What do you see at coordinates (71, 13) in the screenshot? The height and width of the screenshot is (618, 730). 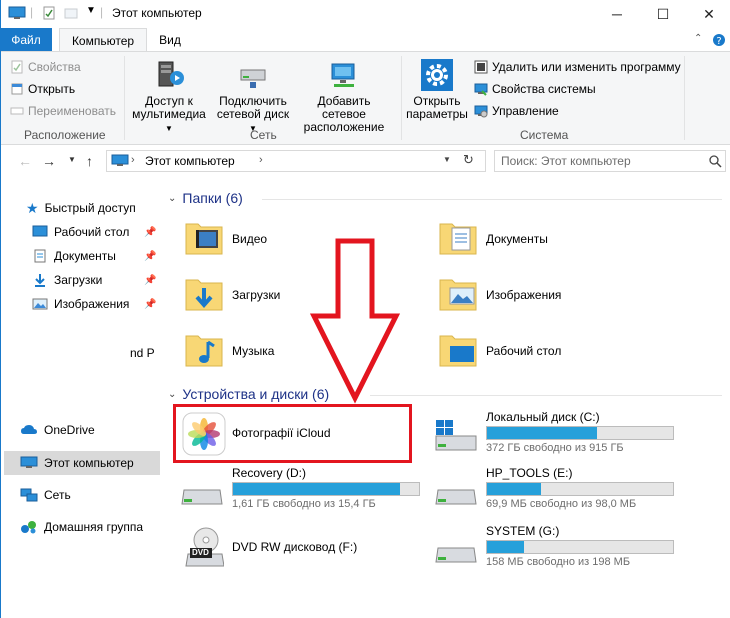 I see `new-folder-icon` at bounding box center [71, 13].